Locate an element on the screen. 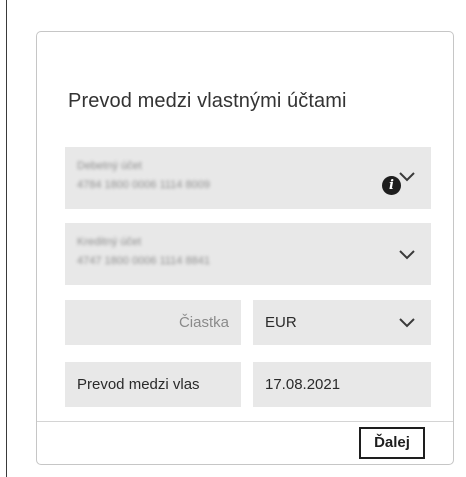  description-input: Prevod medzi vlas is located at coordinates (153, 384).